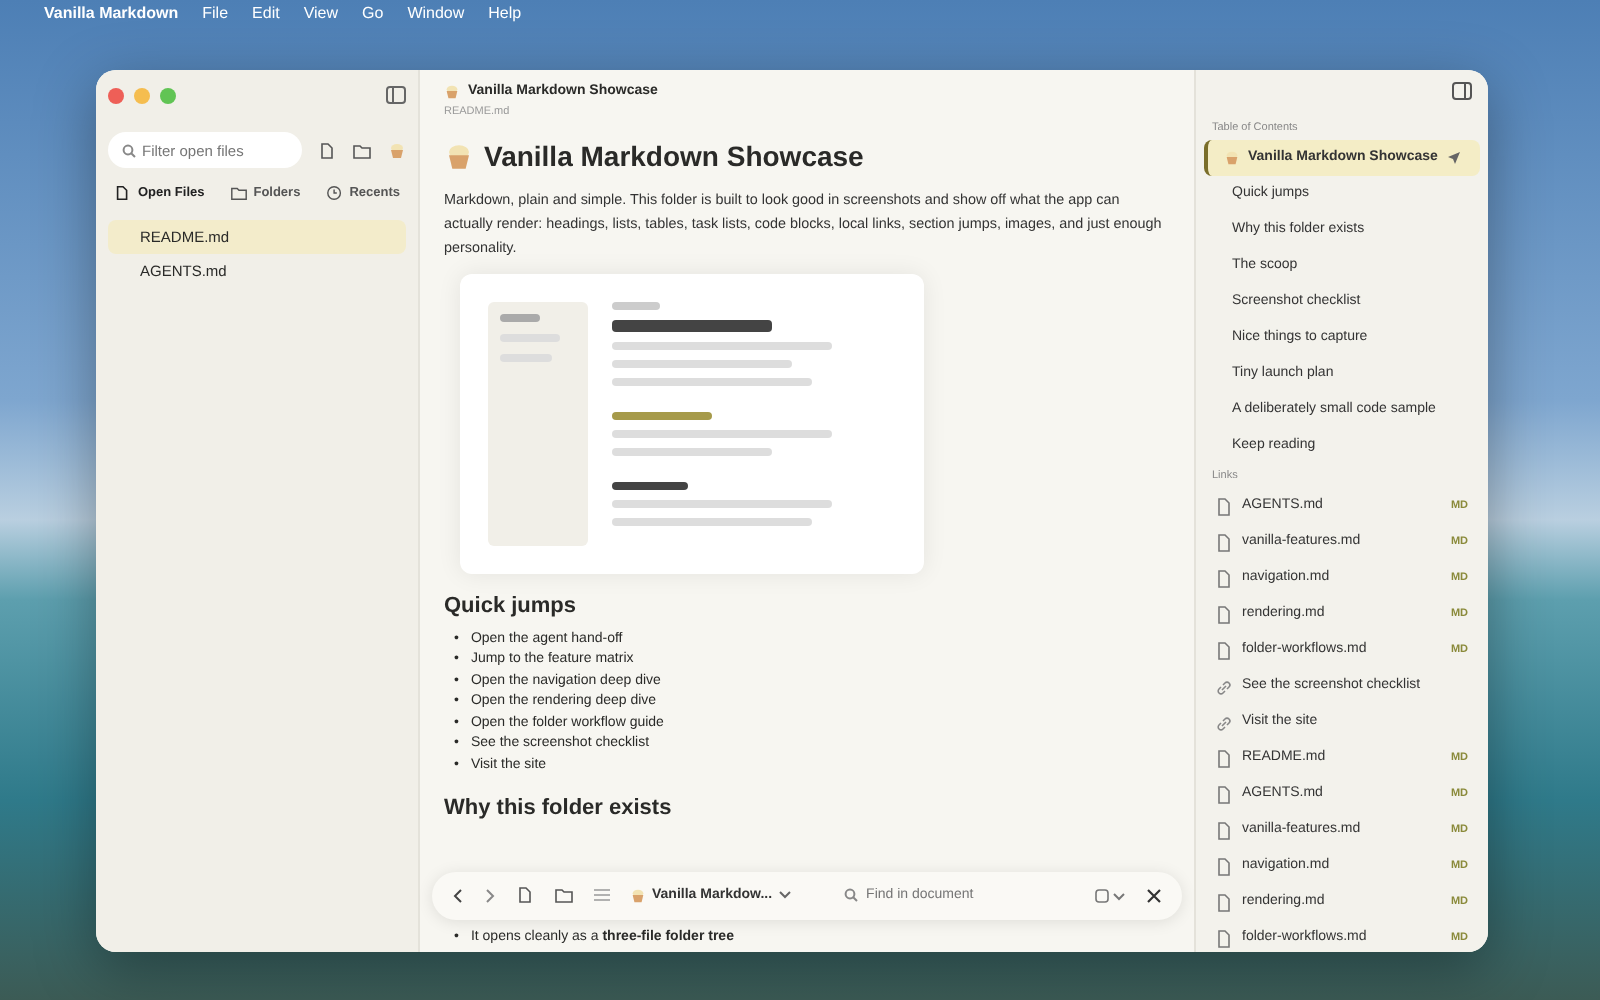 The image size is (1600, 1000). What do you see at coordinates (458, 895) in the screenshot?
I see `back-icon` at bounding box center [458, 895].